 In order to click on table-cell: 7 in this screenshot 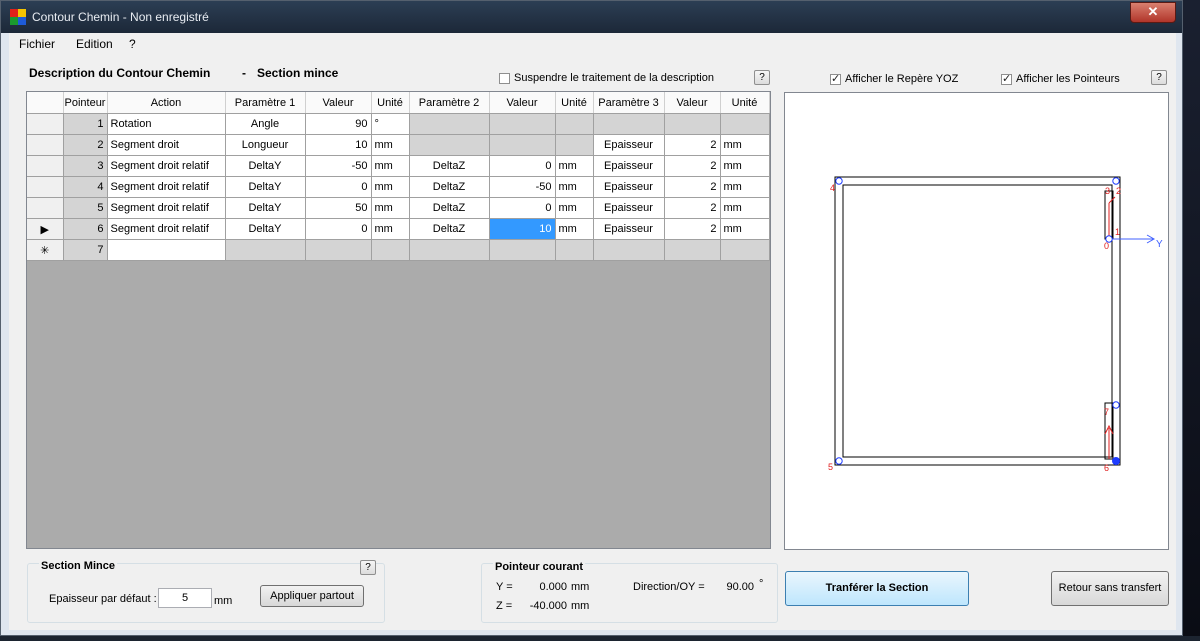, I will do `click(85, 250)`.